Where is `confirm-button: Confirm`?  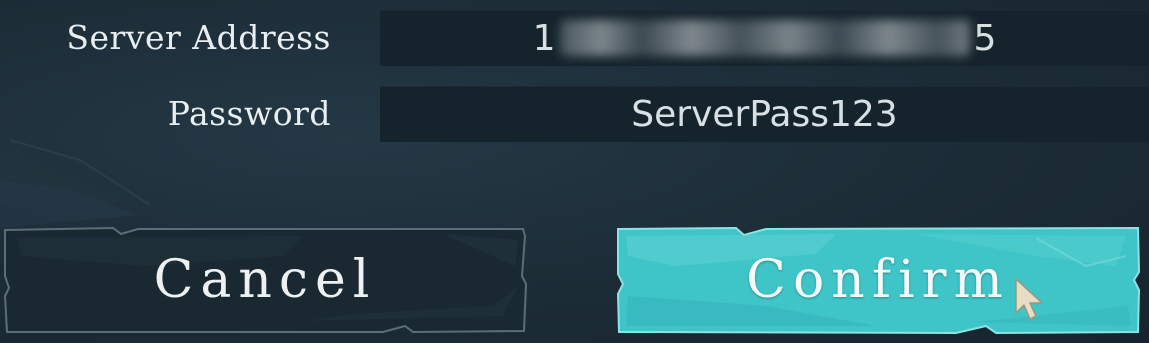 confirm-button: Confirm is located at coordinates (878, 280).